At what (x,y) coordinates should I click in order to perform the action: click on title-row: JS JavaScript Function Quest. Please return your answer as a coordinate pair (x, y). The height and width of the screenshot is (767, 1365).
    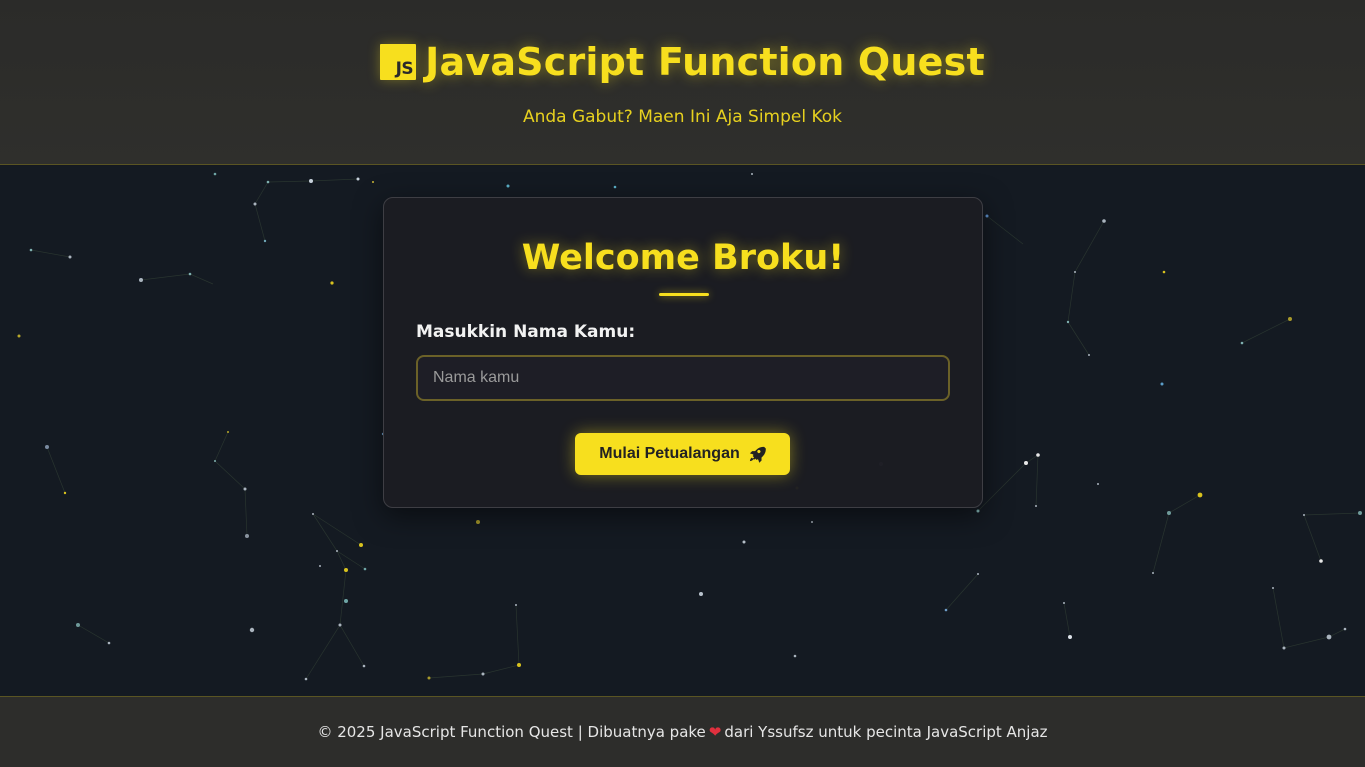
    Looking at the image, I should click on (682, 62).